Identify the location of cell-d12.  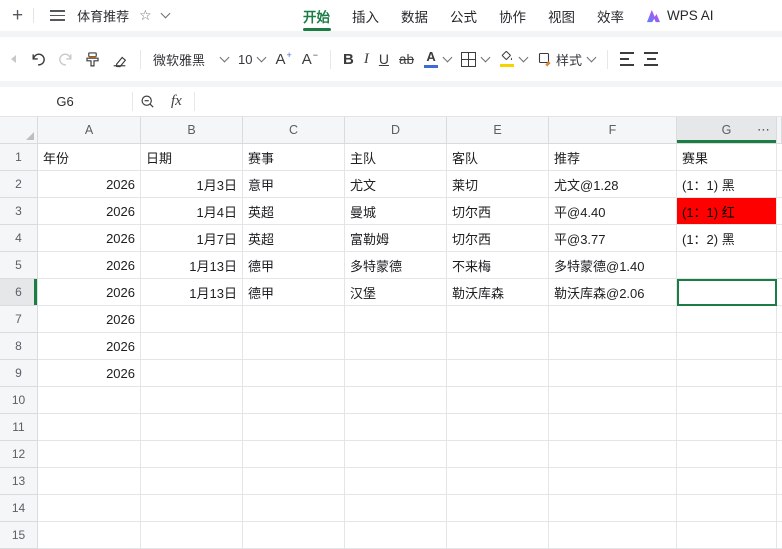
(396, 454).